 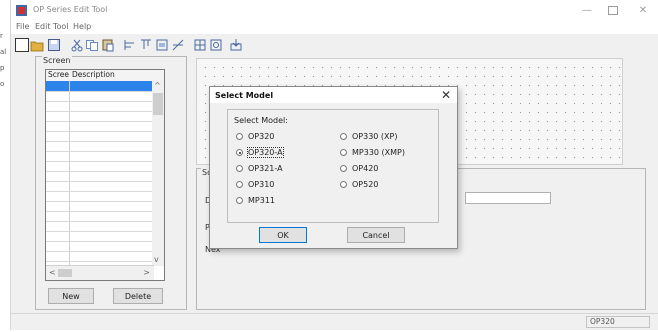 I want to click on minimize-icon: —, so click(x=587, y=10).